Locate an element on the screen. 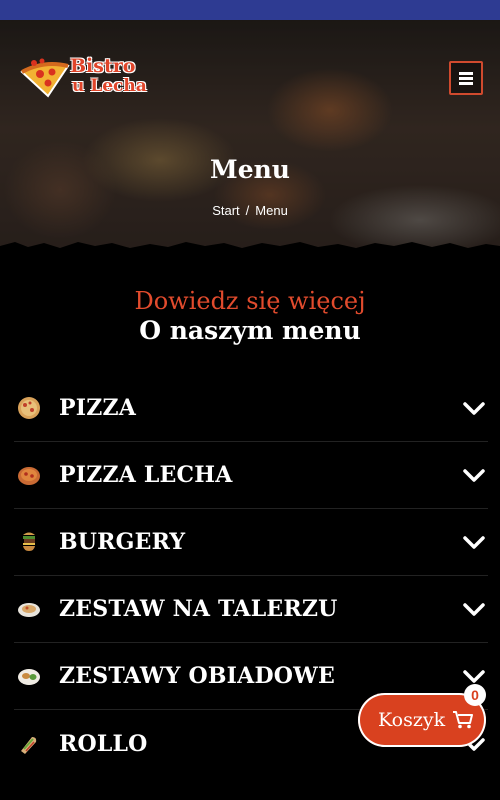 This screenshot has width=500, height=800. logo: Bistro u Lecha is located at coordinates (84, 79).